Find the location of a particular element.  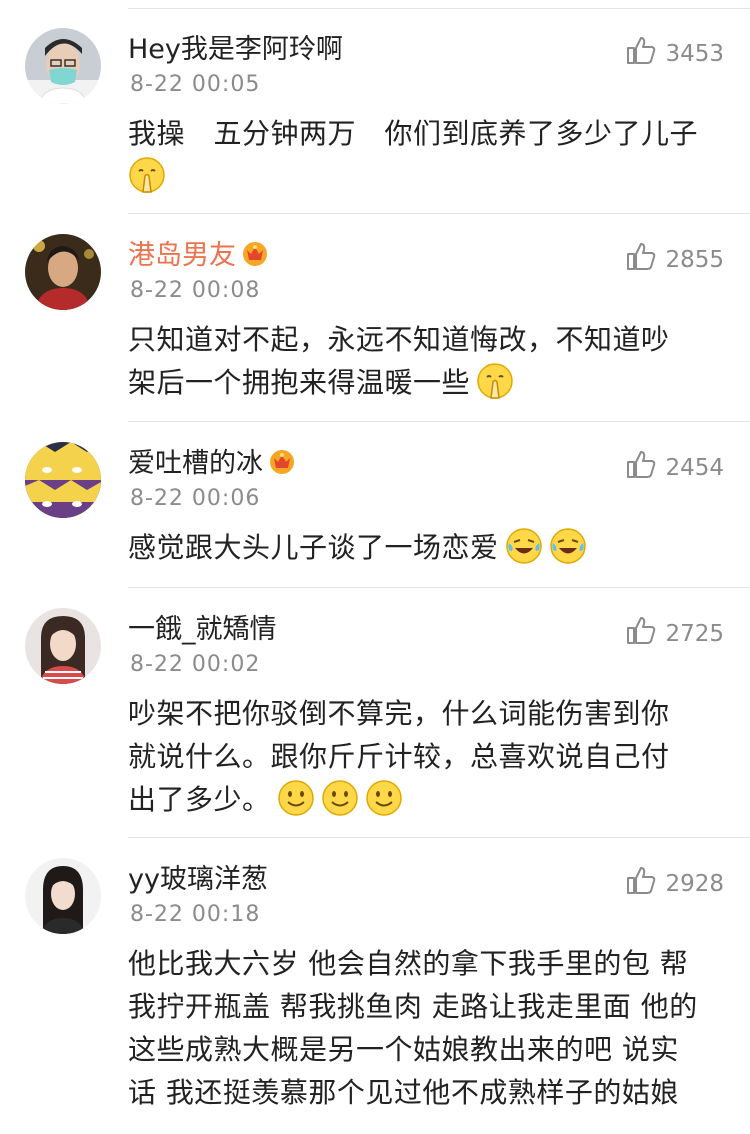

comment-line: 话 我还挺羡慕那个见过他不成熟样子的姑娘 is located at coordinates (403, 1092).